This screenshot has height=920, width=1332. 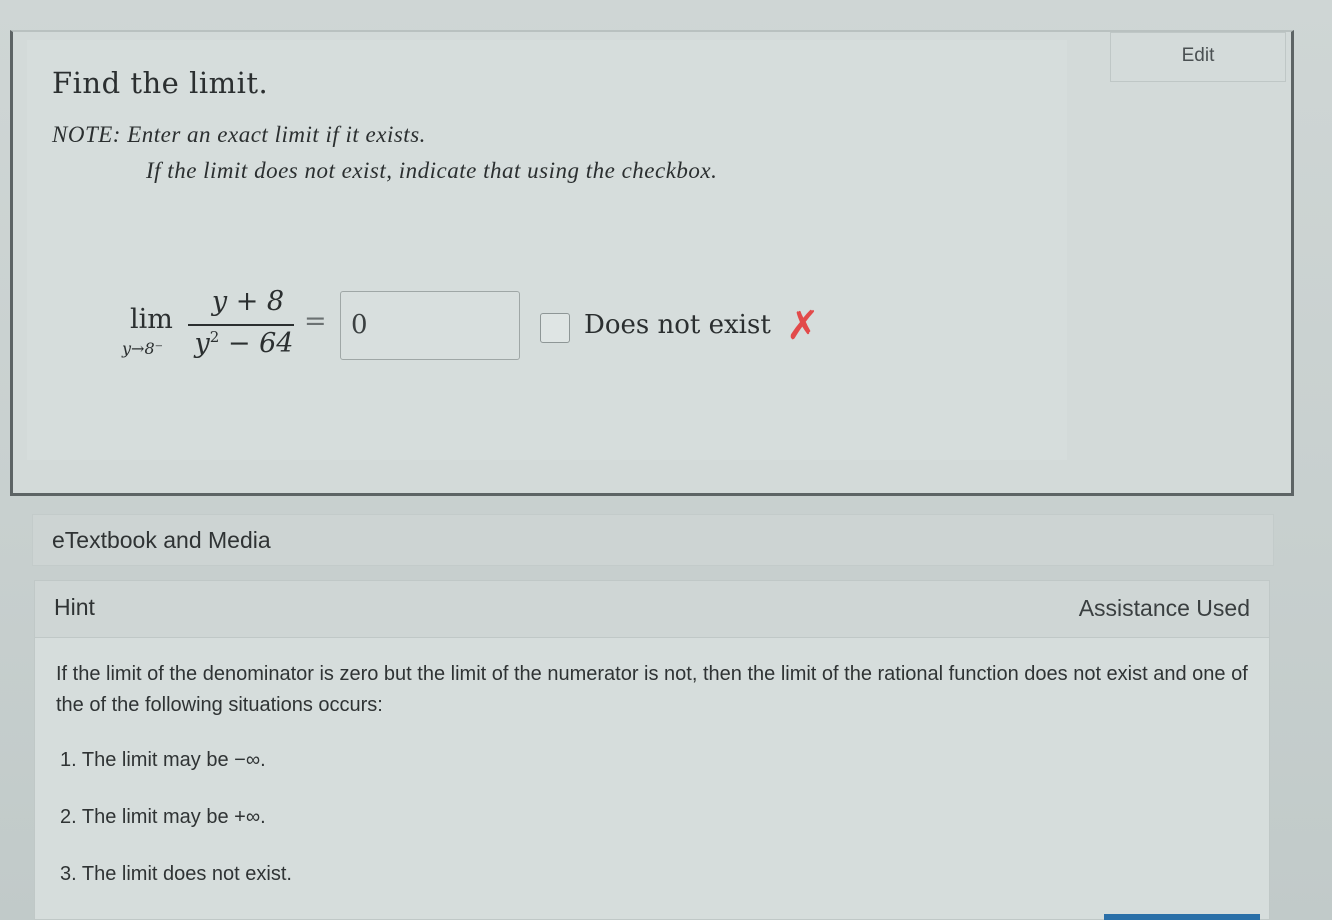 I want to click on lim-operator: lim, so click(x=151, y=319).